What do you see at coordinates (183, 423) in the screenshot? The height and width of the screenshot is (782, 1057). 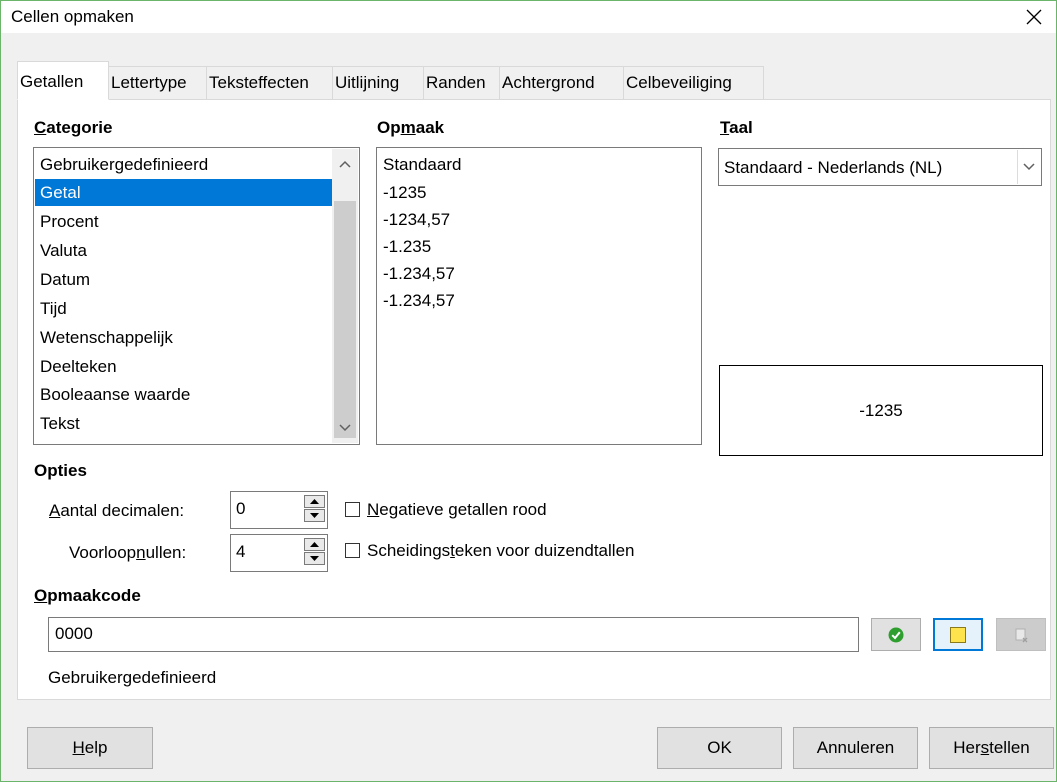 I see `list-item: Tekst` at bounding box center [183, 423].